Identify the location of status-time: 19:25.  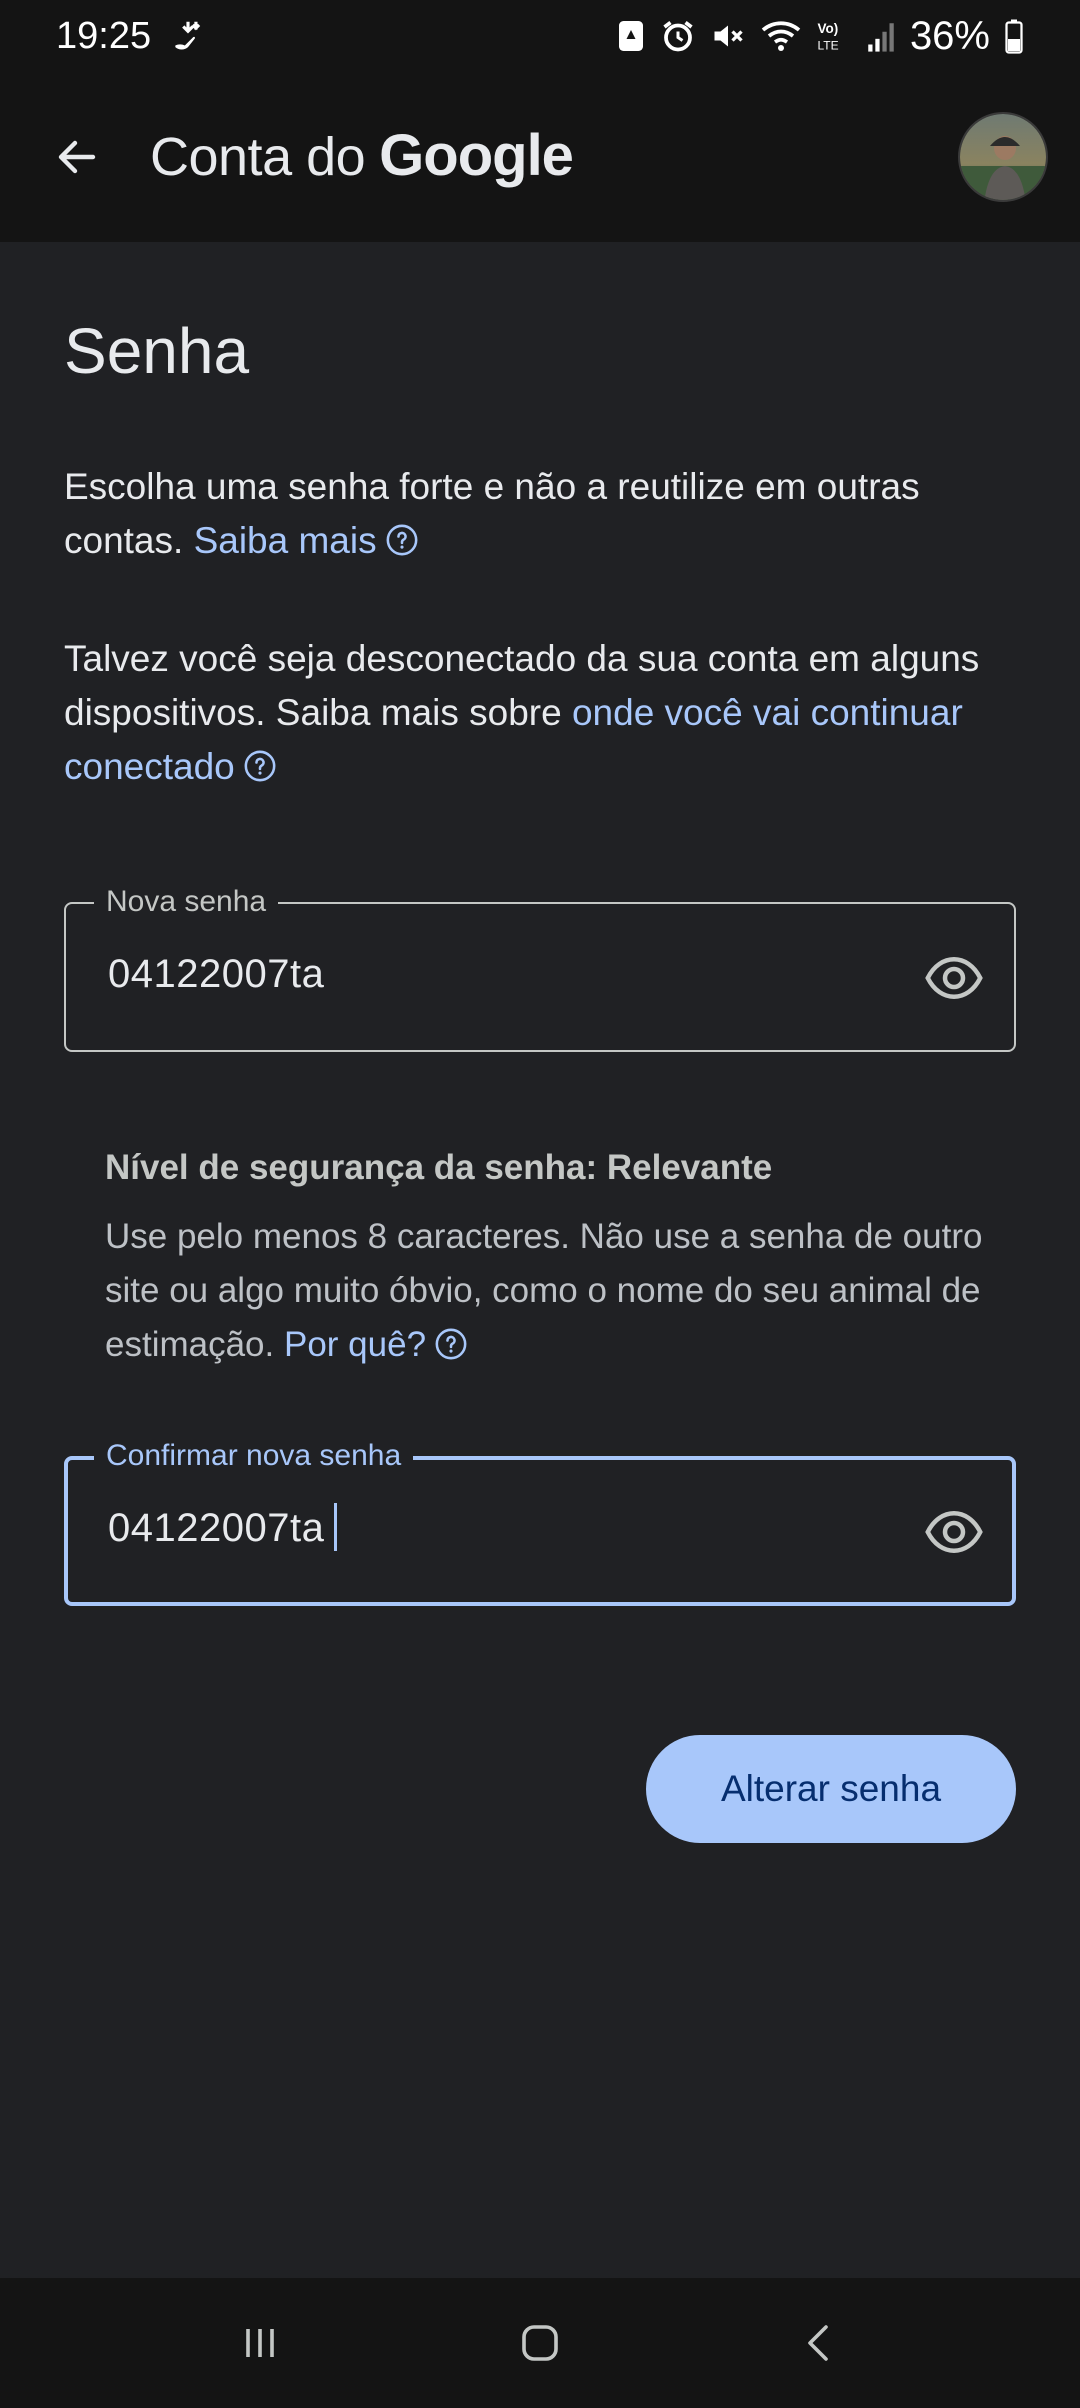
(104, 35).